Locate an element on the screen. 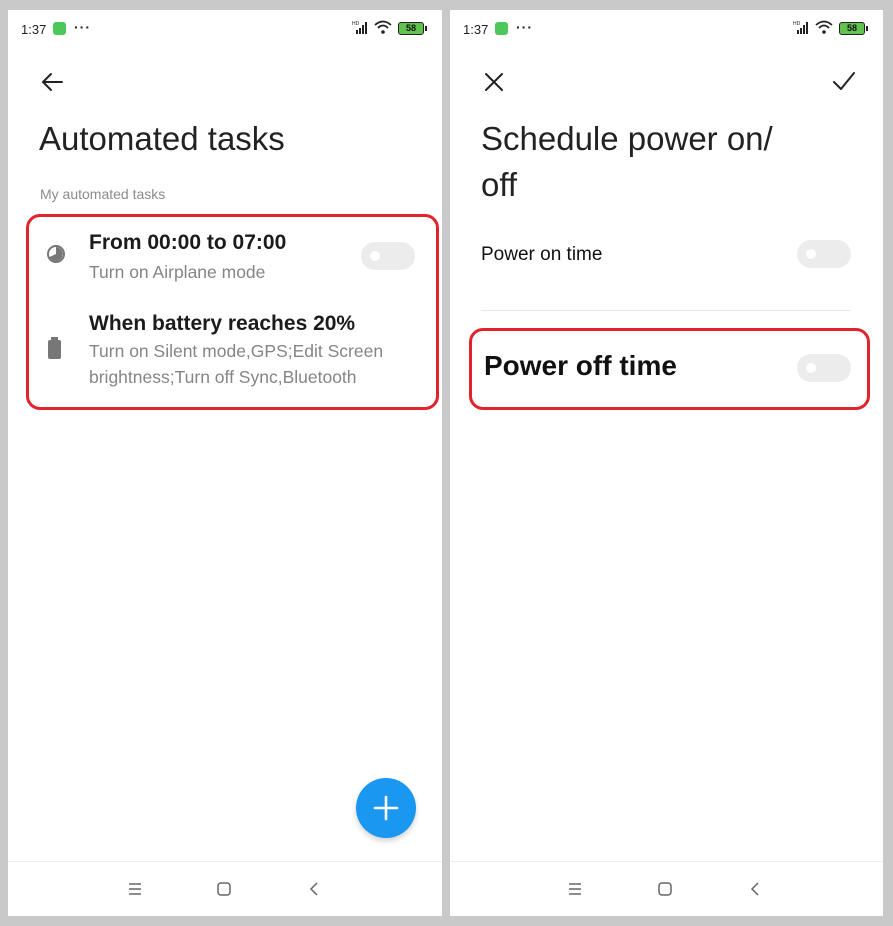 The image size is (893, 926). plus-icon is located at coordinates (386, 808).